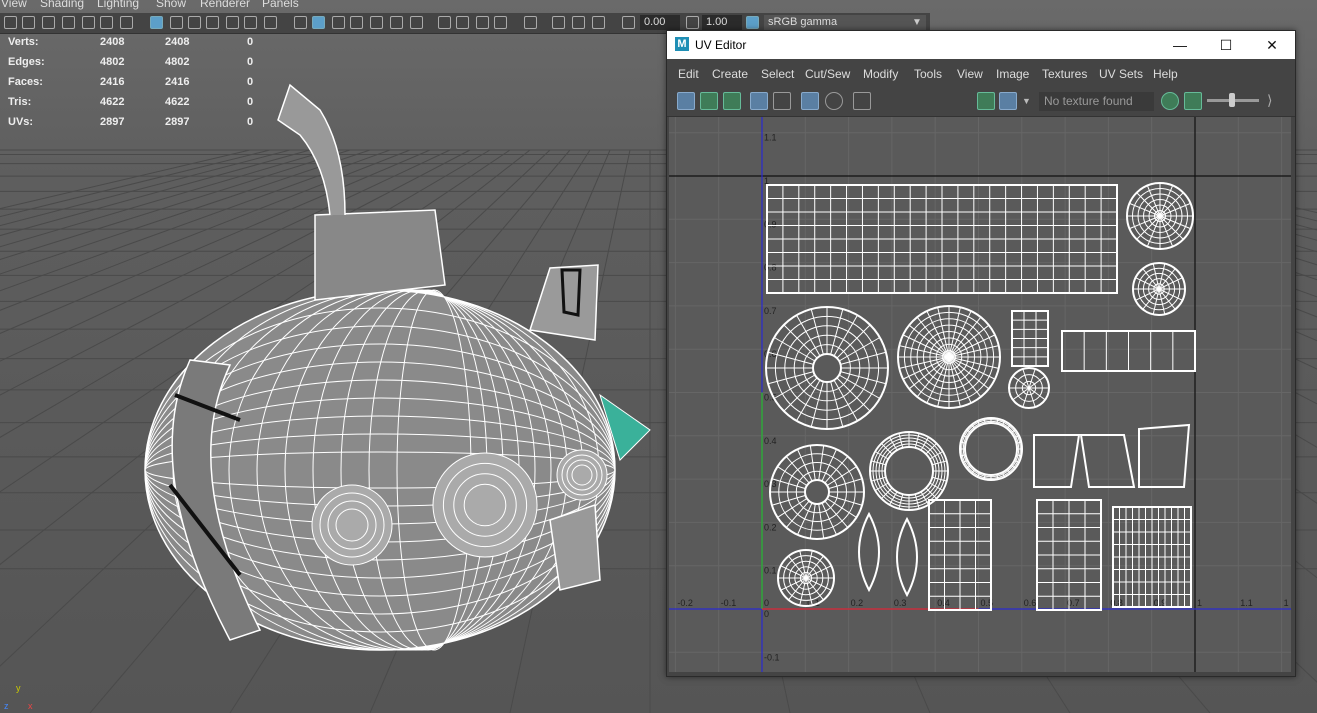  I want to click on menu-panels: Panels, so click(280, 4).